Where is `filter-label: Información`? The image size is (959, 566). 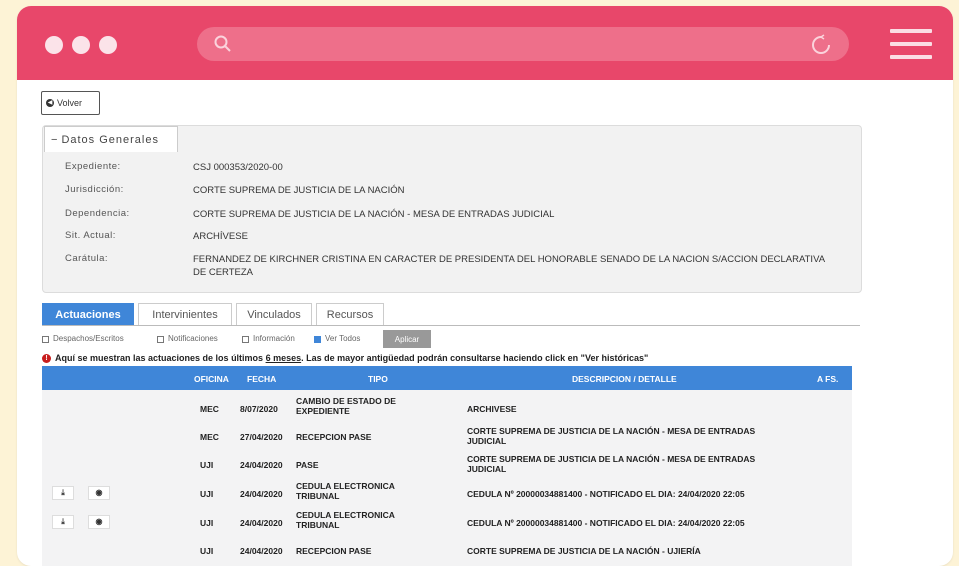
filter-label: Información is located at coordinates (274, 338).